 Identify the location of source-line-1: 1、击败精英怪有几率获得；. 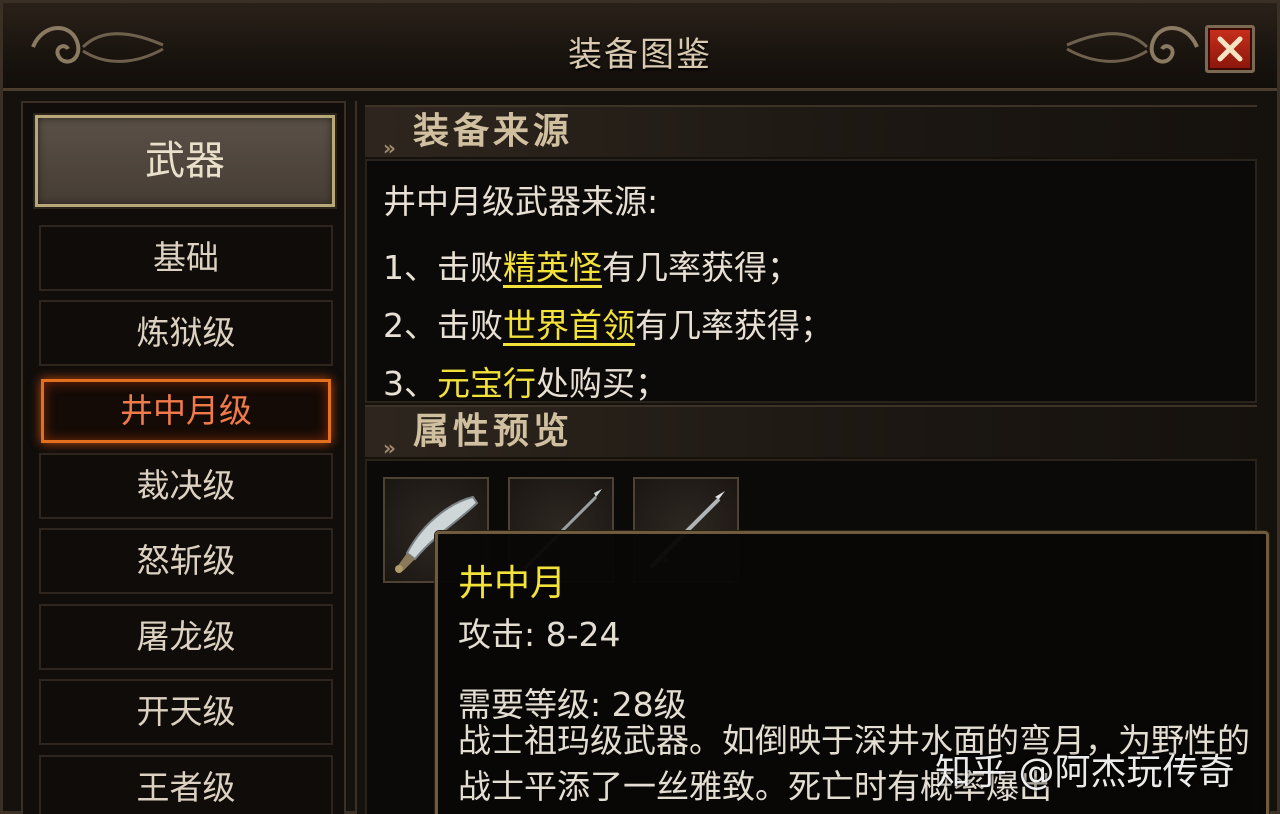
(591, 265).